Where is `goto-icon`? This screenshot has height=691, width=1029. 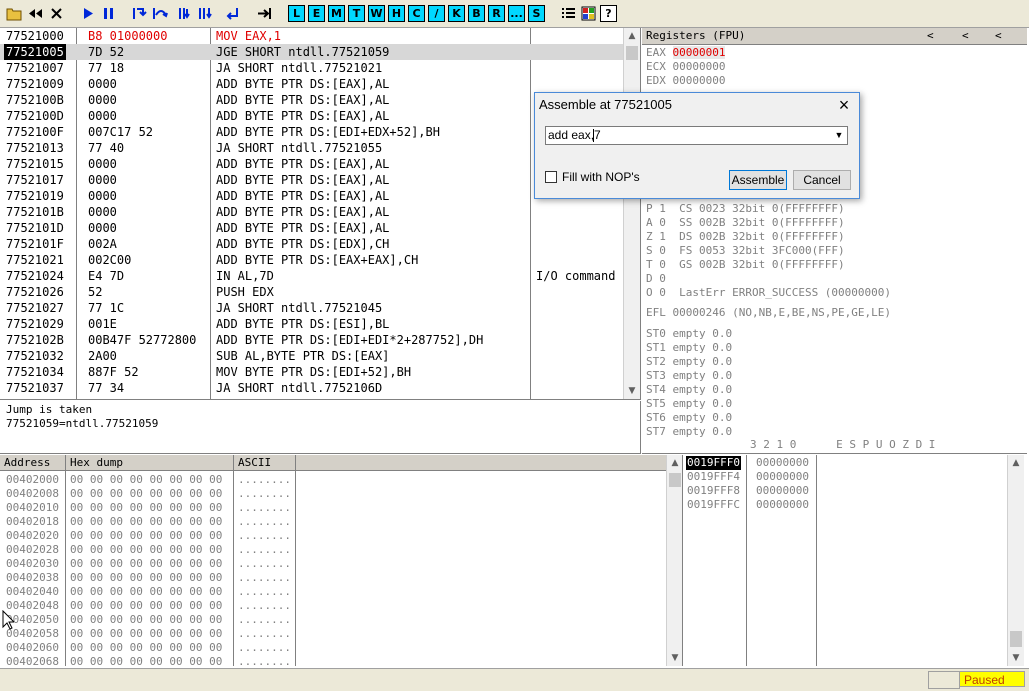
goto-icon is located at coordinates (264, 13).